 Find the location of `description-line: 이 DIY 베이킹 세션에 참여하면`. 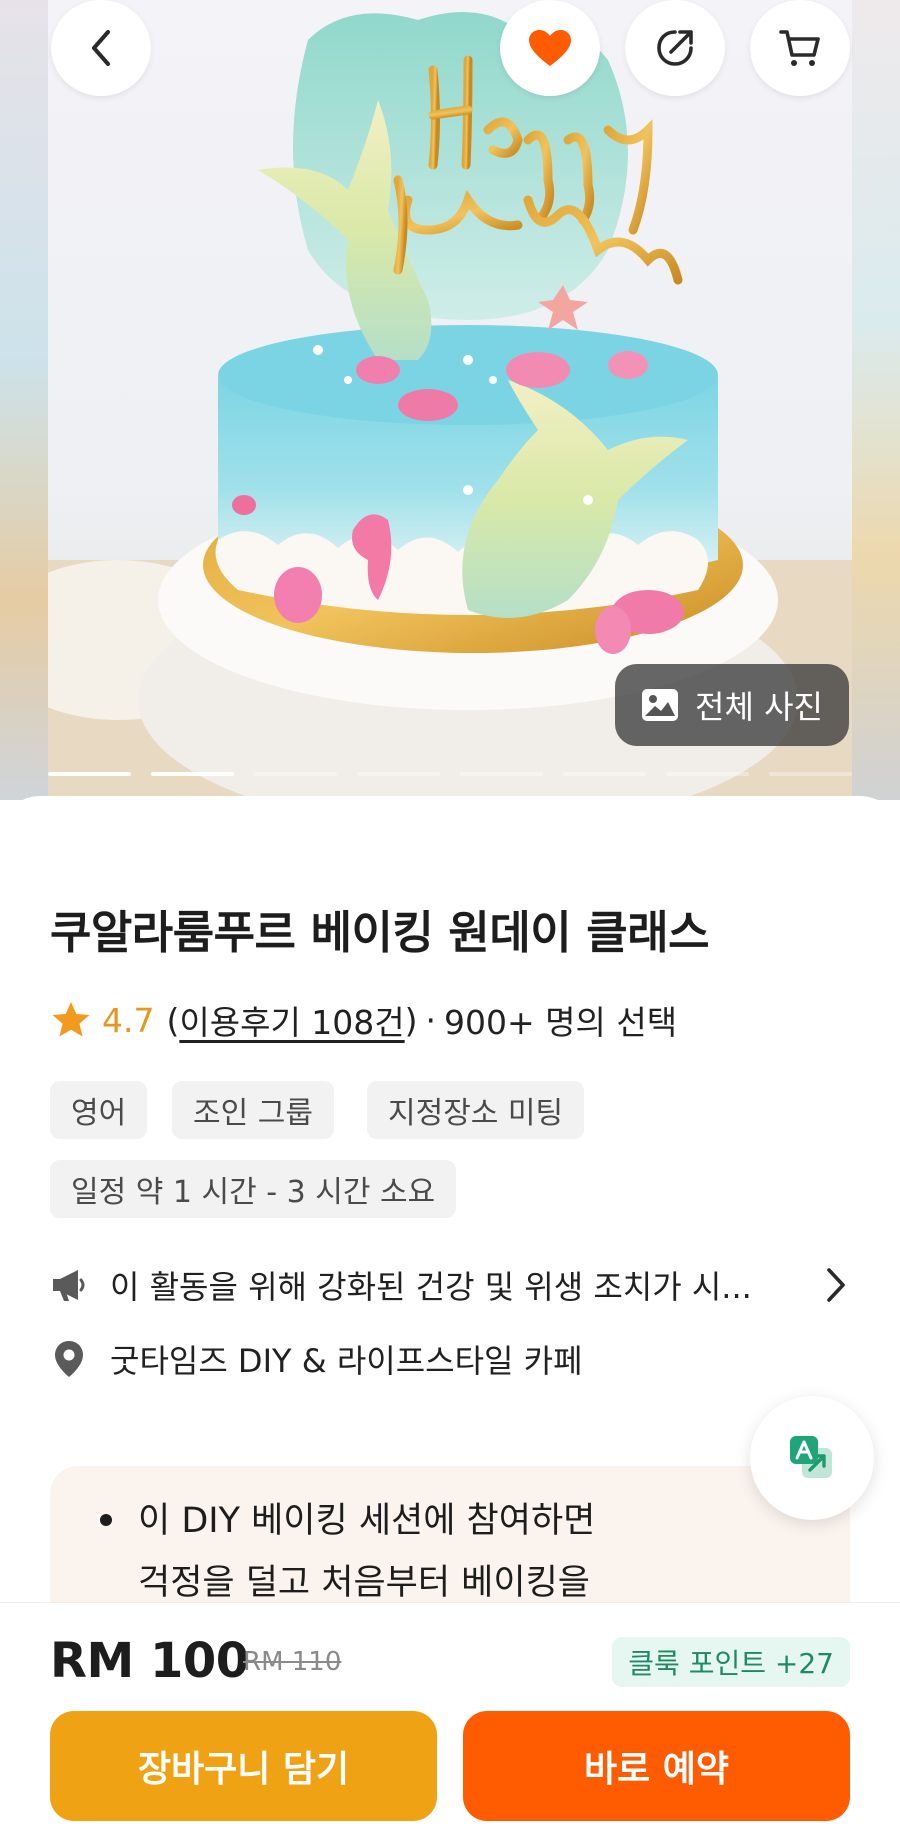

description-line: 이 DIY 베이킹 세션에 참여하면 is located at coordinates (367, 1521).